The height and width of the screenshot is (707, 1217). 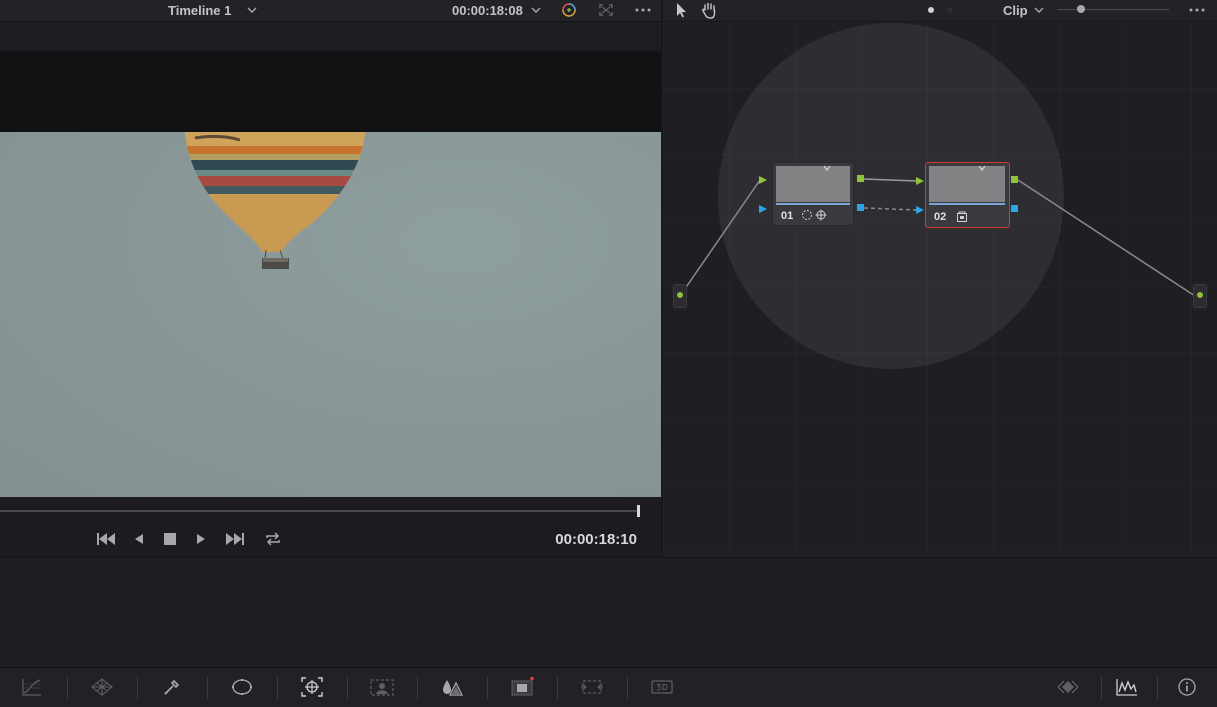 I want to click on node2-to-output-wire, so click(x=1106, y=238).